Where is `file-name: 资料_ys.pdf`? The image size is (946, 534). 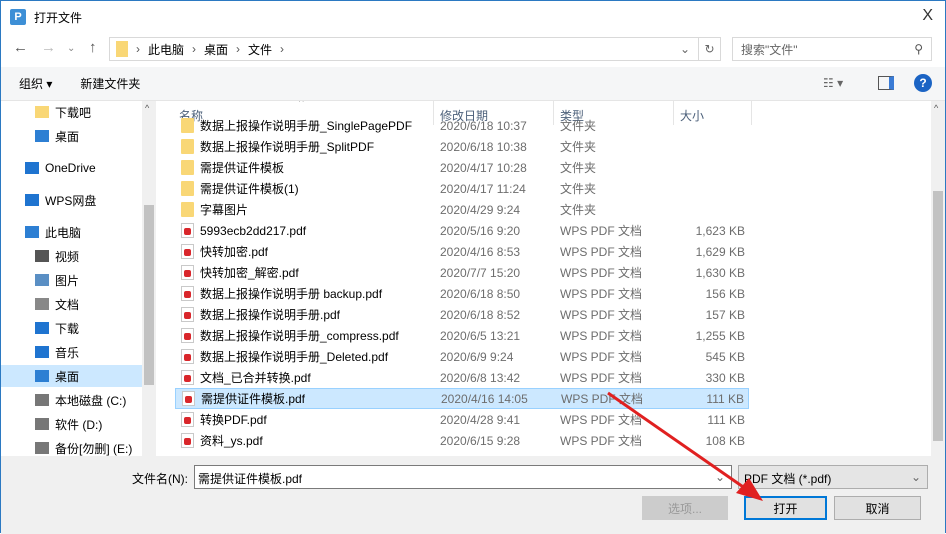
file-name: 资料_ys.pdf is located at coordinates (231, 441).